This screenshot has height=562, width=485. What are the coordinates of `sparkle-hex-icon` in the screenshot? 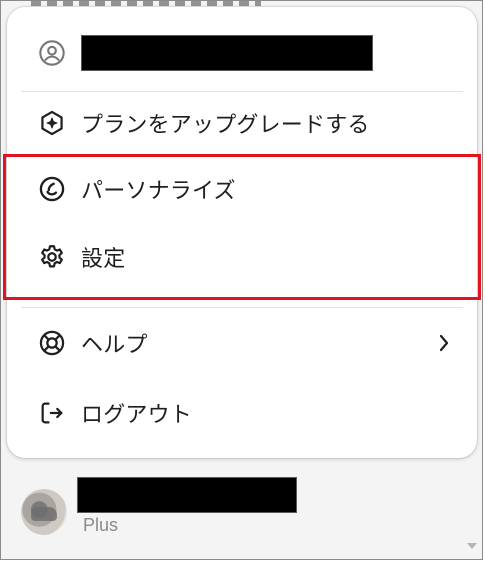 It's located at (52, 123).